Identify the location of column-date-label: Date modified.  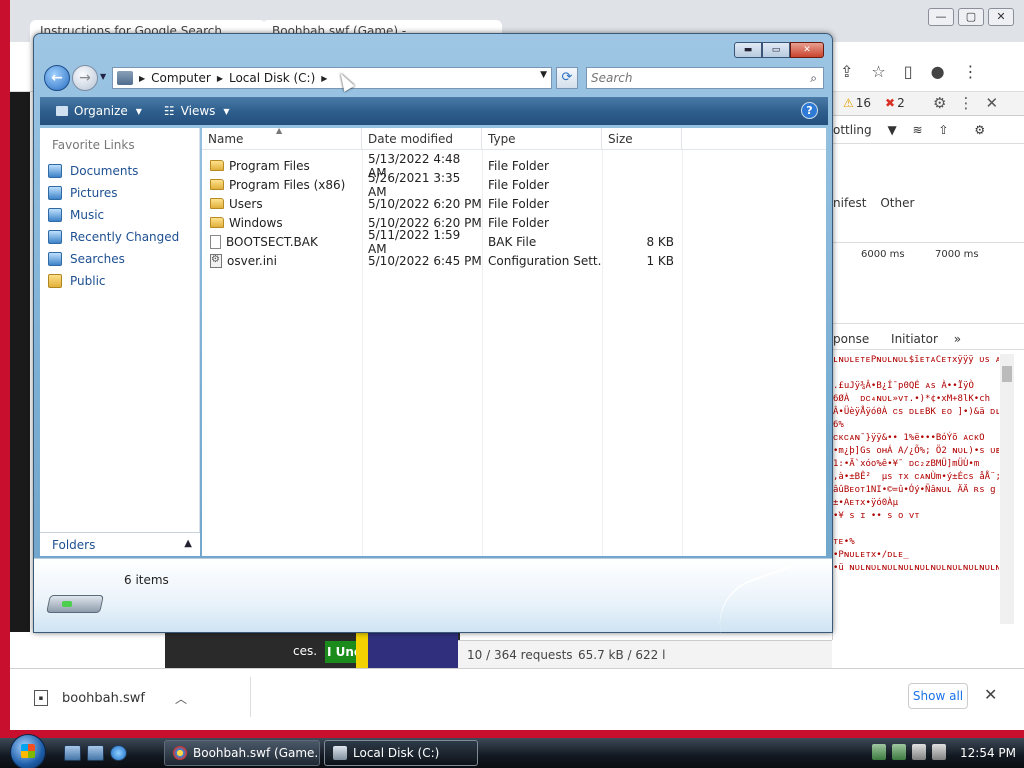
(411, 139).